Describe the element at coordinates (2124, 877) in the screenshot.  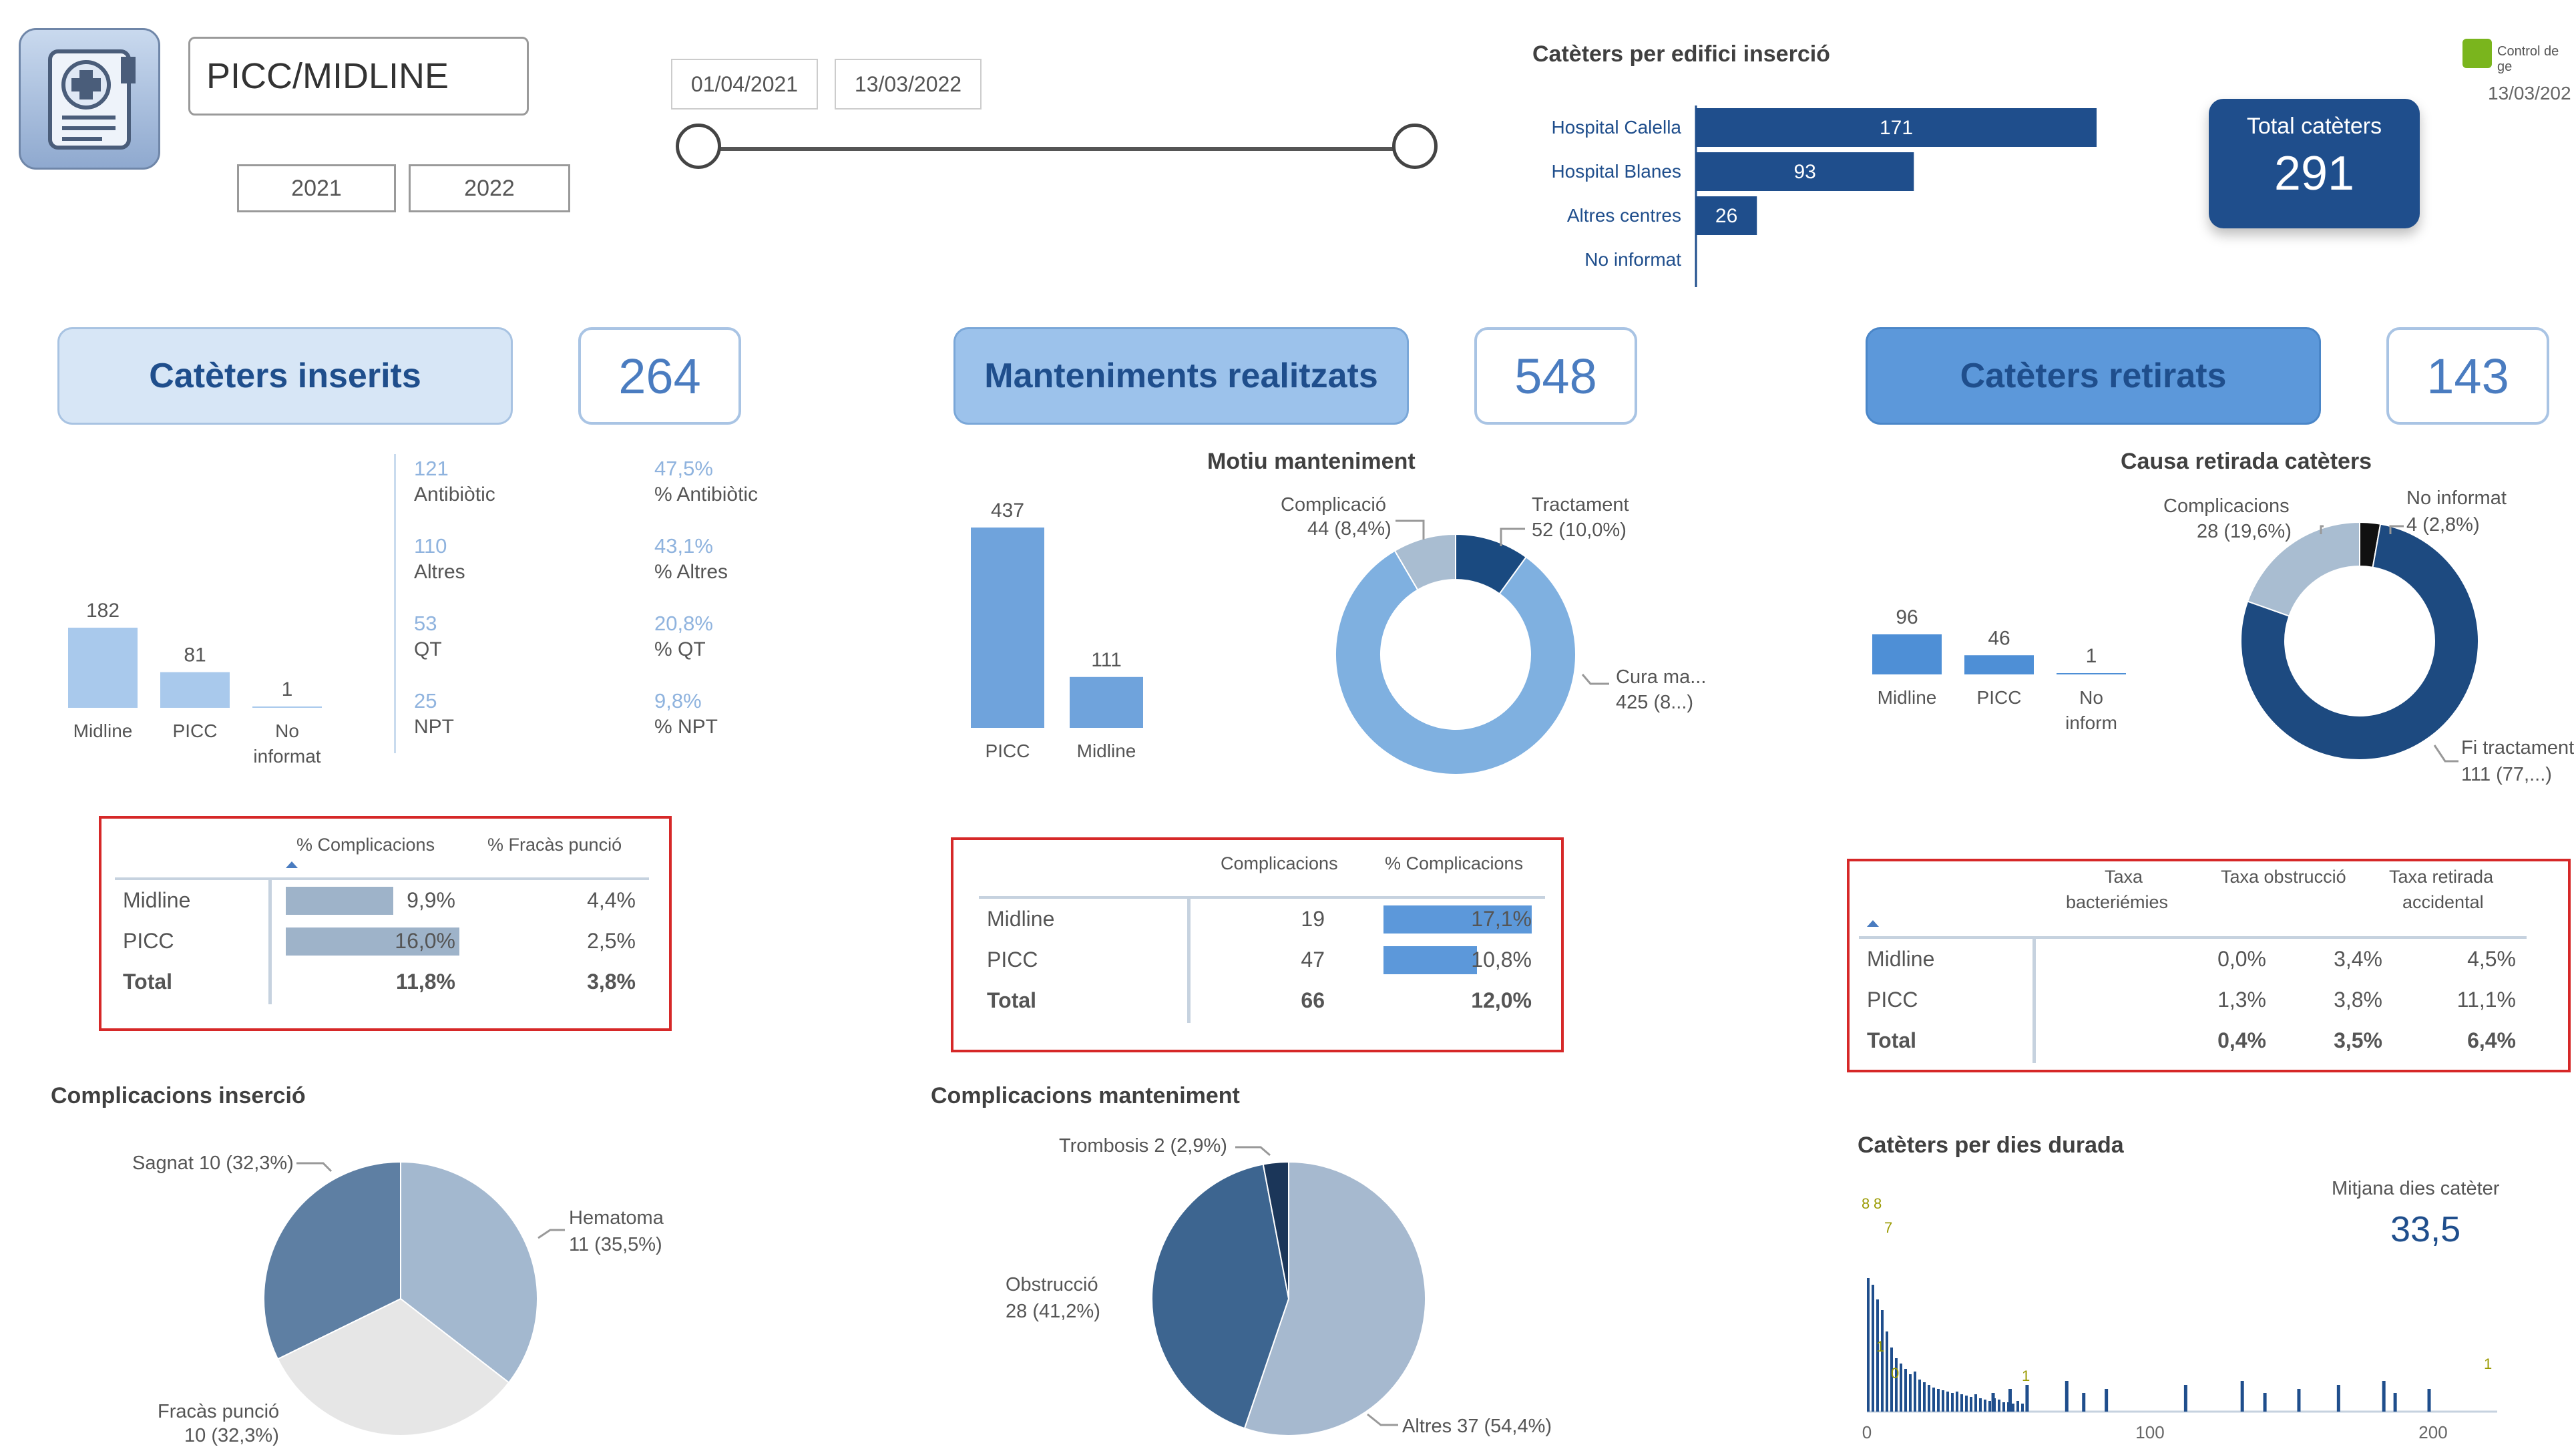
I see `ret-header-bact-a: Taxa` at that location.